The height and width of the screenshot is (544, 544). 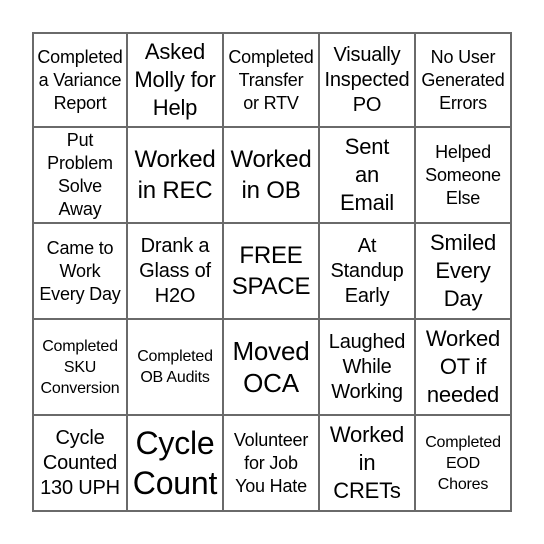 I want to click on bingo-cell-label: At Standup Early, so click(x=367, y=270).